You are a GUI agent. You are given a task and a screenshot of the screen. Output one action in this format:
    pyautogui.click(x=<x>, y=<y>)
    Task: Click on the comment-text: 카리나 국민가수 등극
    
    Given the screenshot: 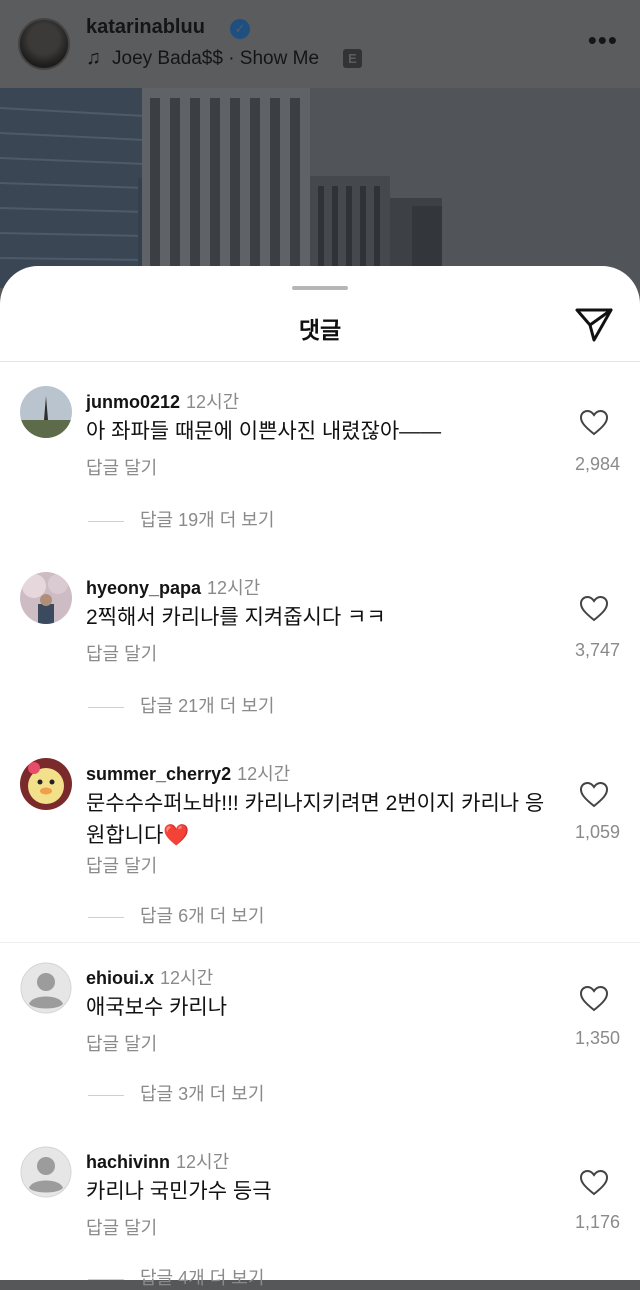 What is the action you would take?
    pyautogui.click(x=179, y=1191)
    